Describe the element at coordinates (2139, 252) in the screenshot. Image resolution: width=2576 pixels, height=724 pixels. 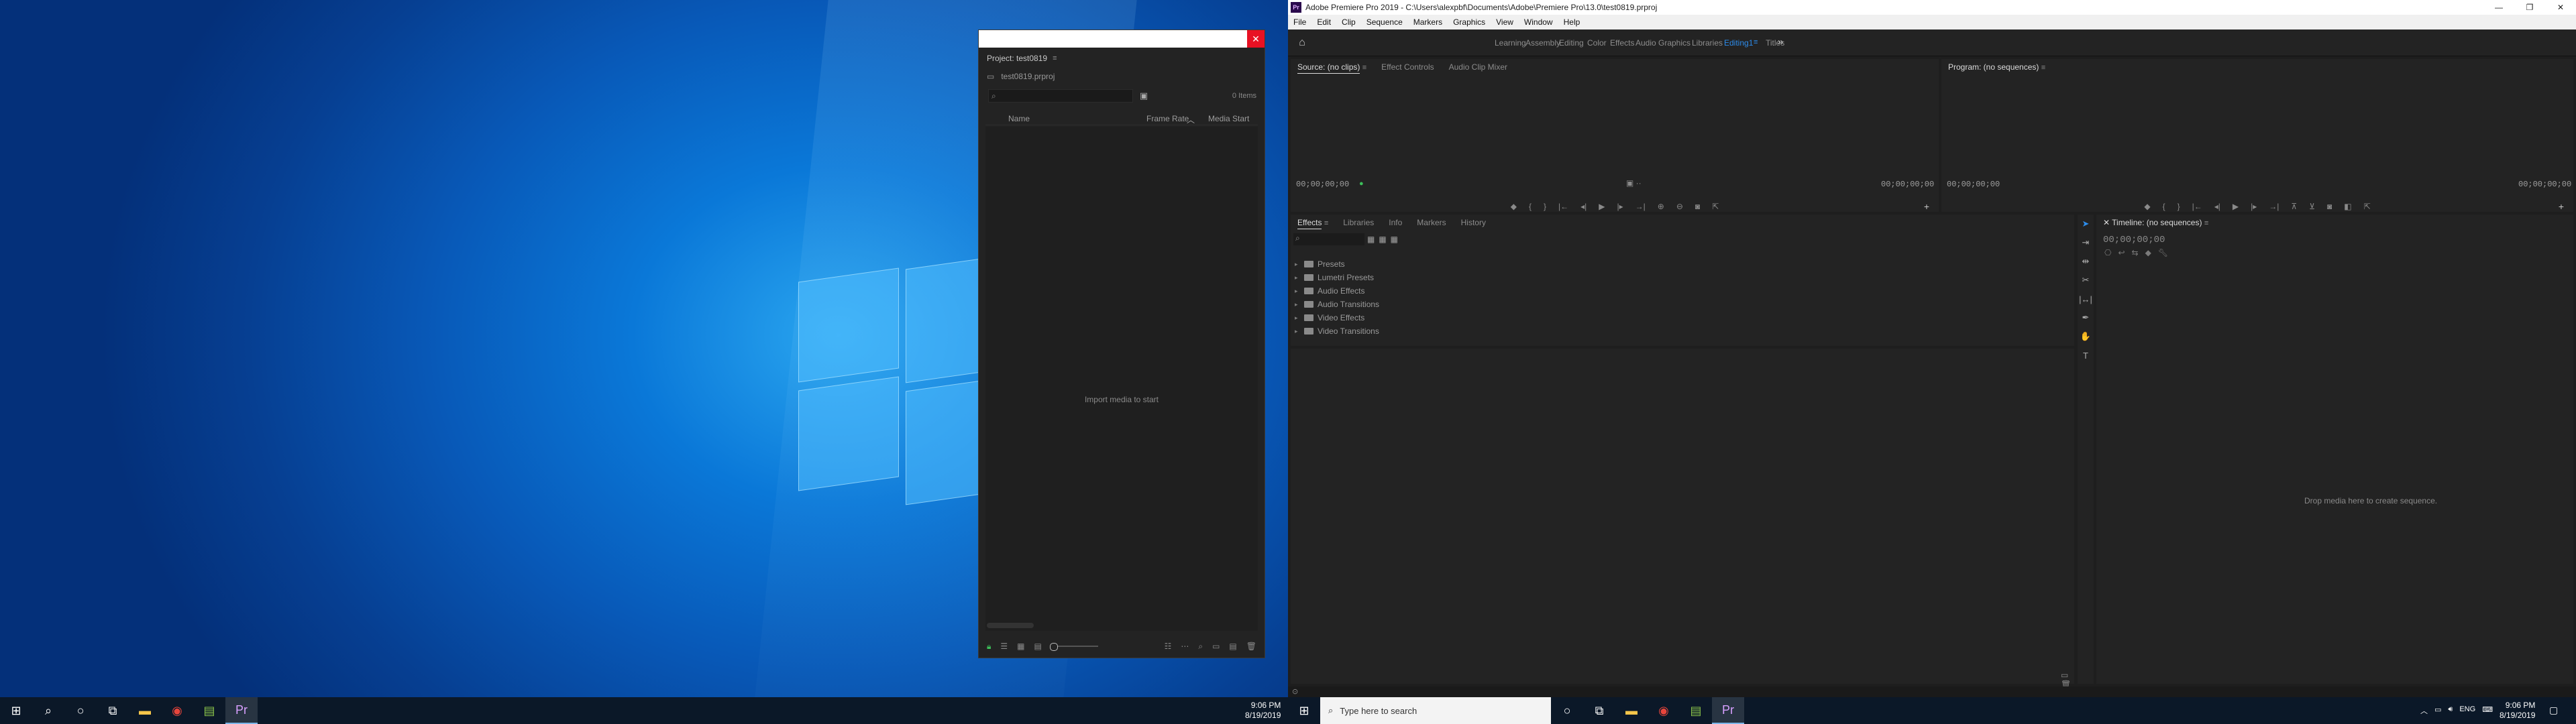
I see `timeline-tool-icons: ⎔↩⇆◆🔧︎` at that location.